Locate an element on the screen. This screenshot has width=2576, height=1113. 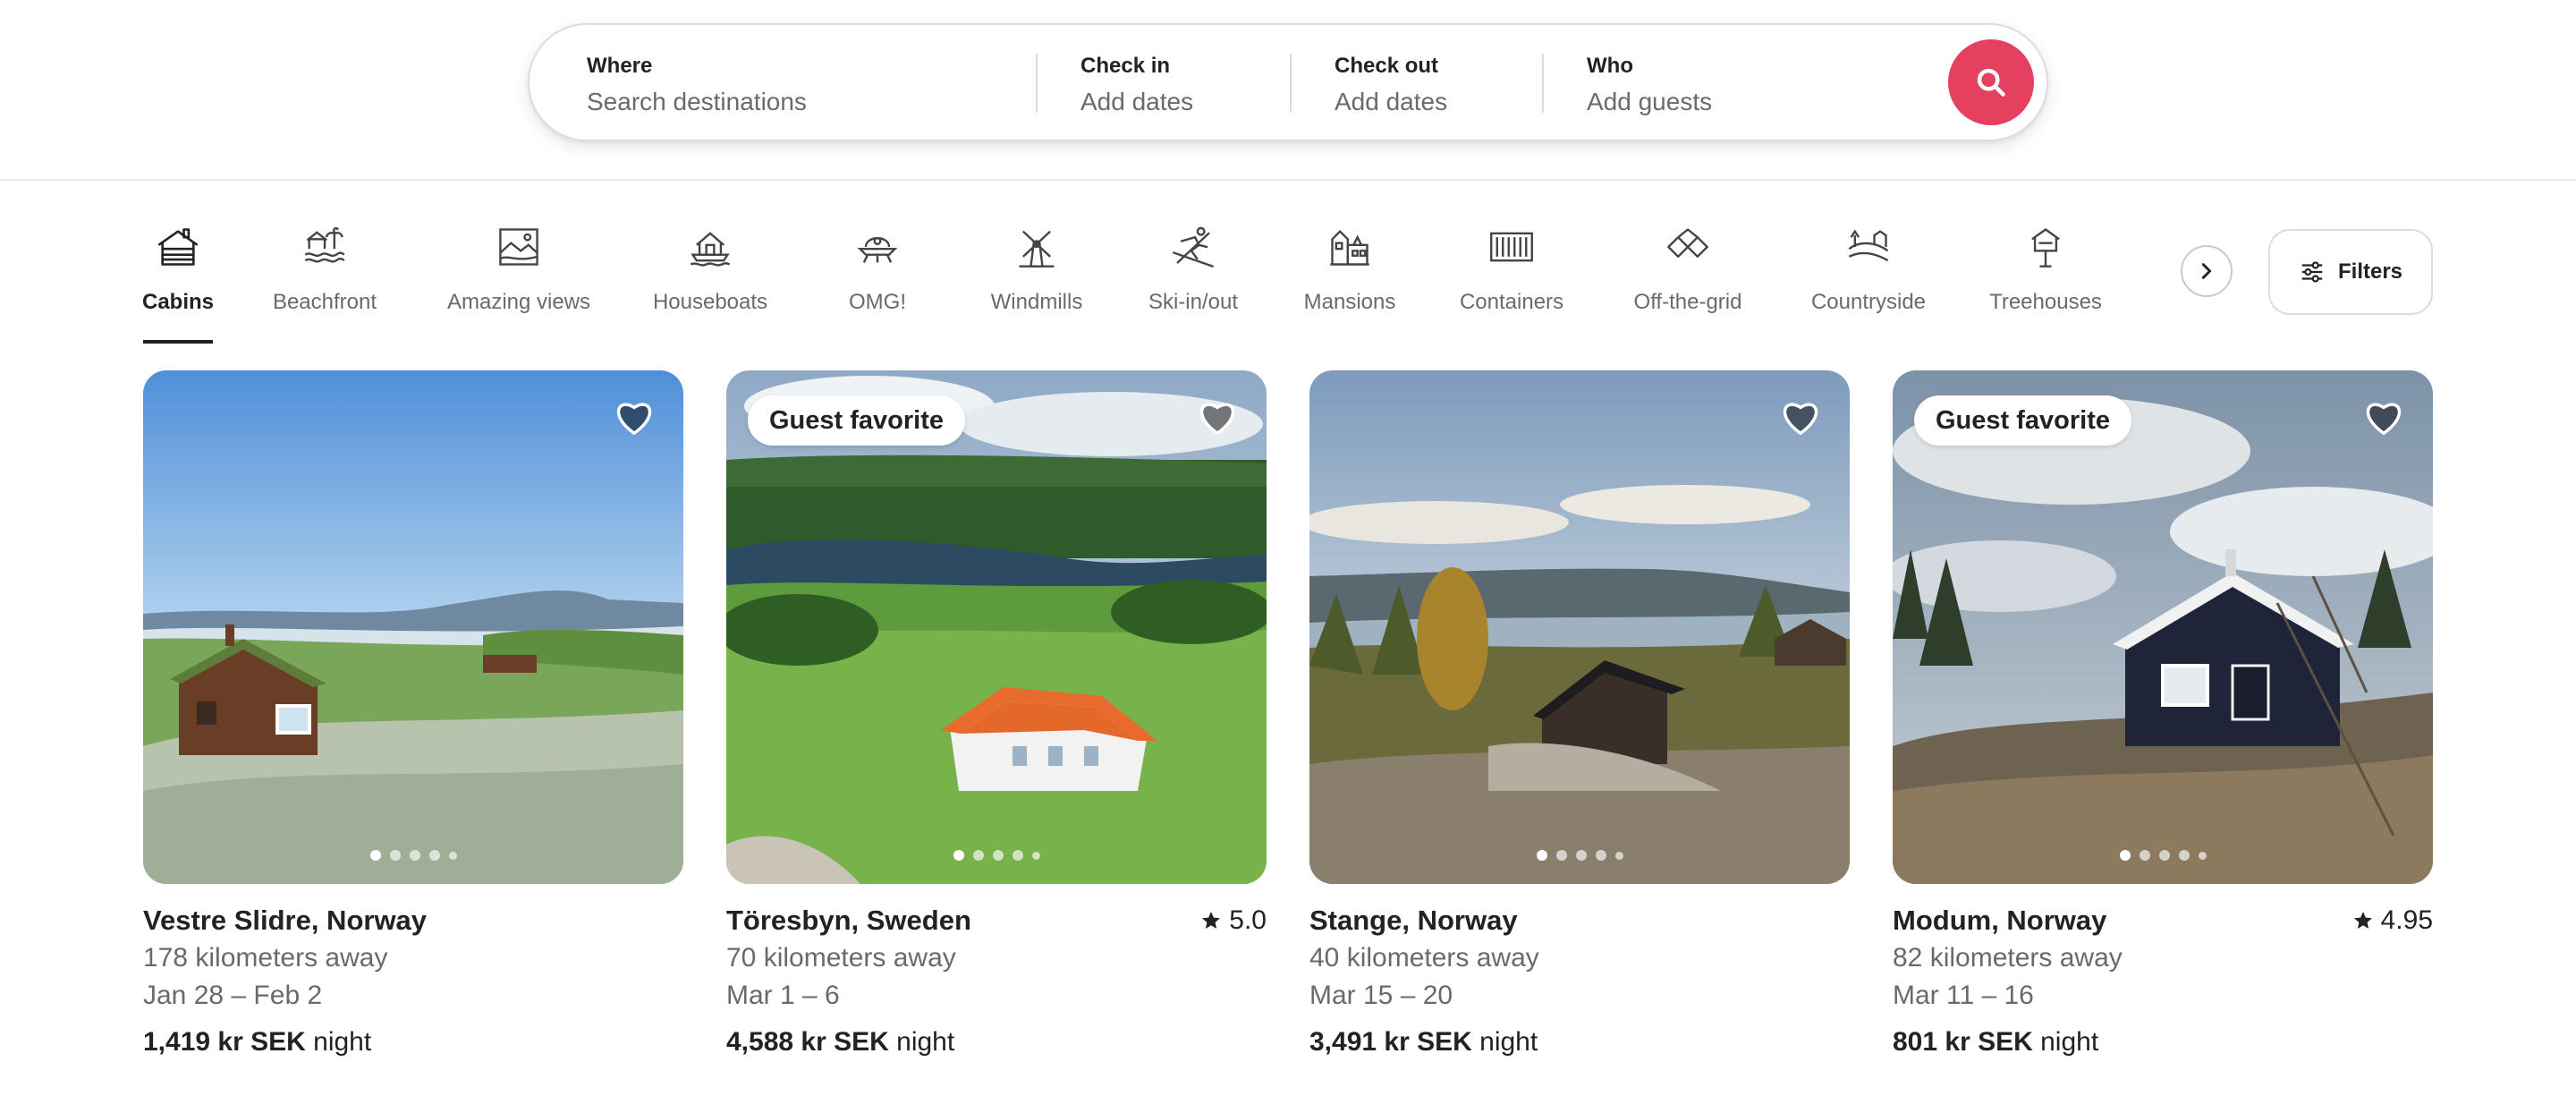
rating-value: 5.0 is located at coordinates (1248, 920).